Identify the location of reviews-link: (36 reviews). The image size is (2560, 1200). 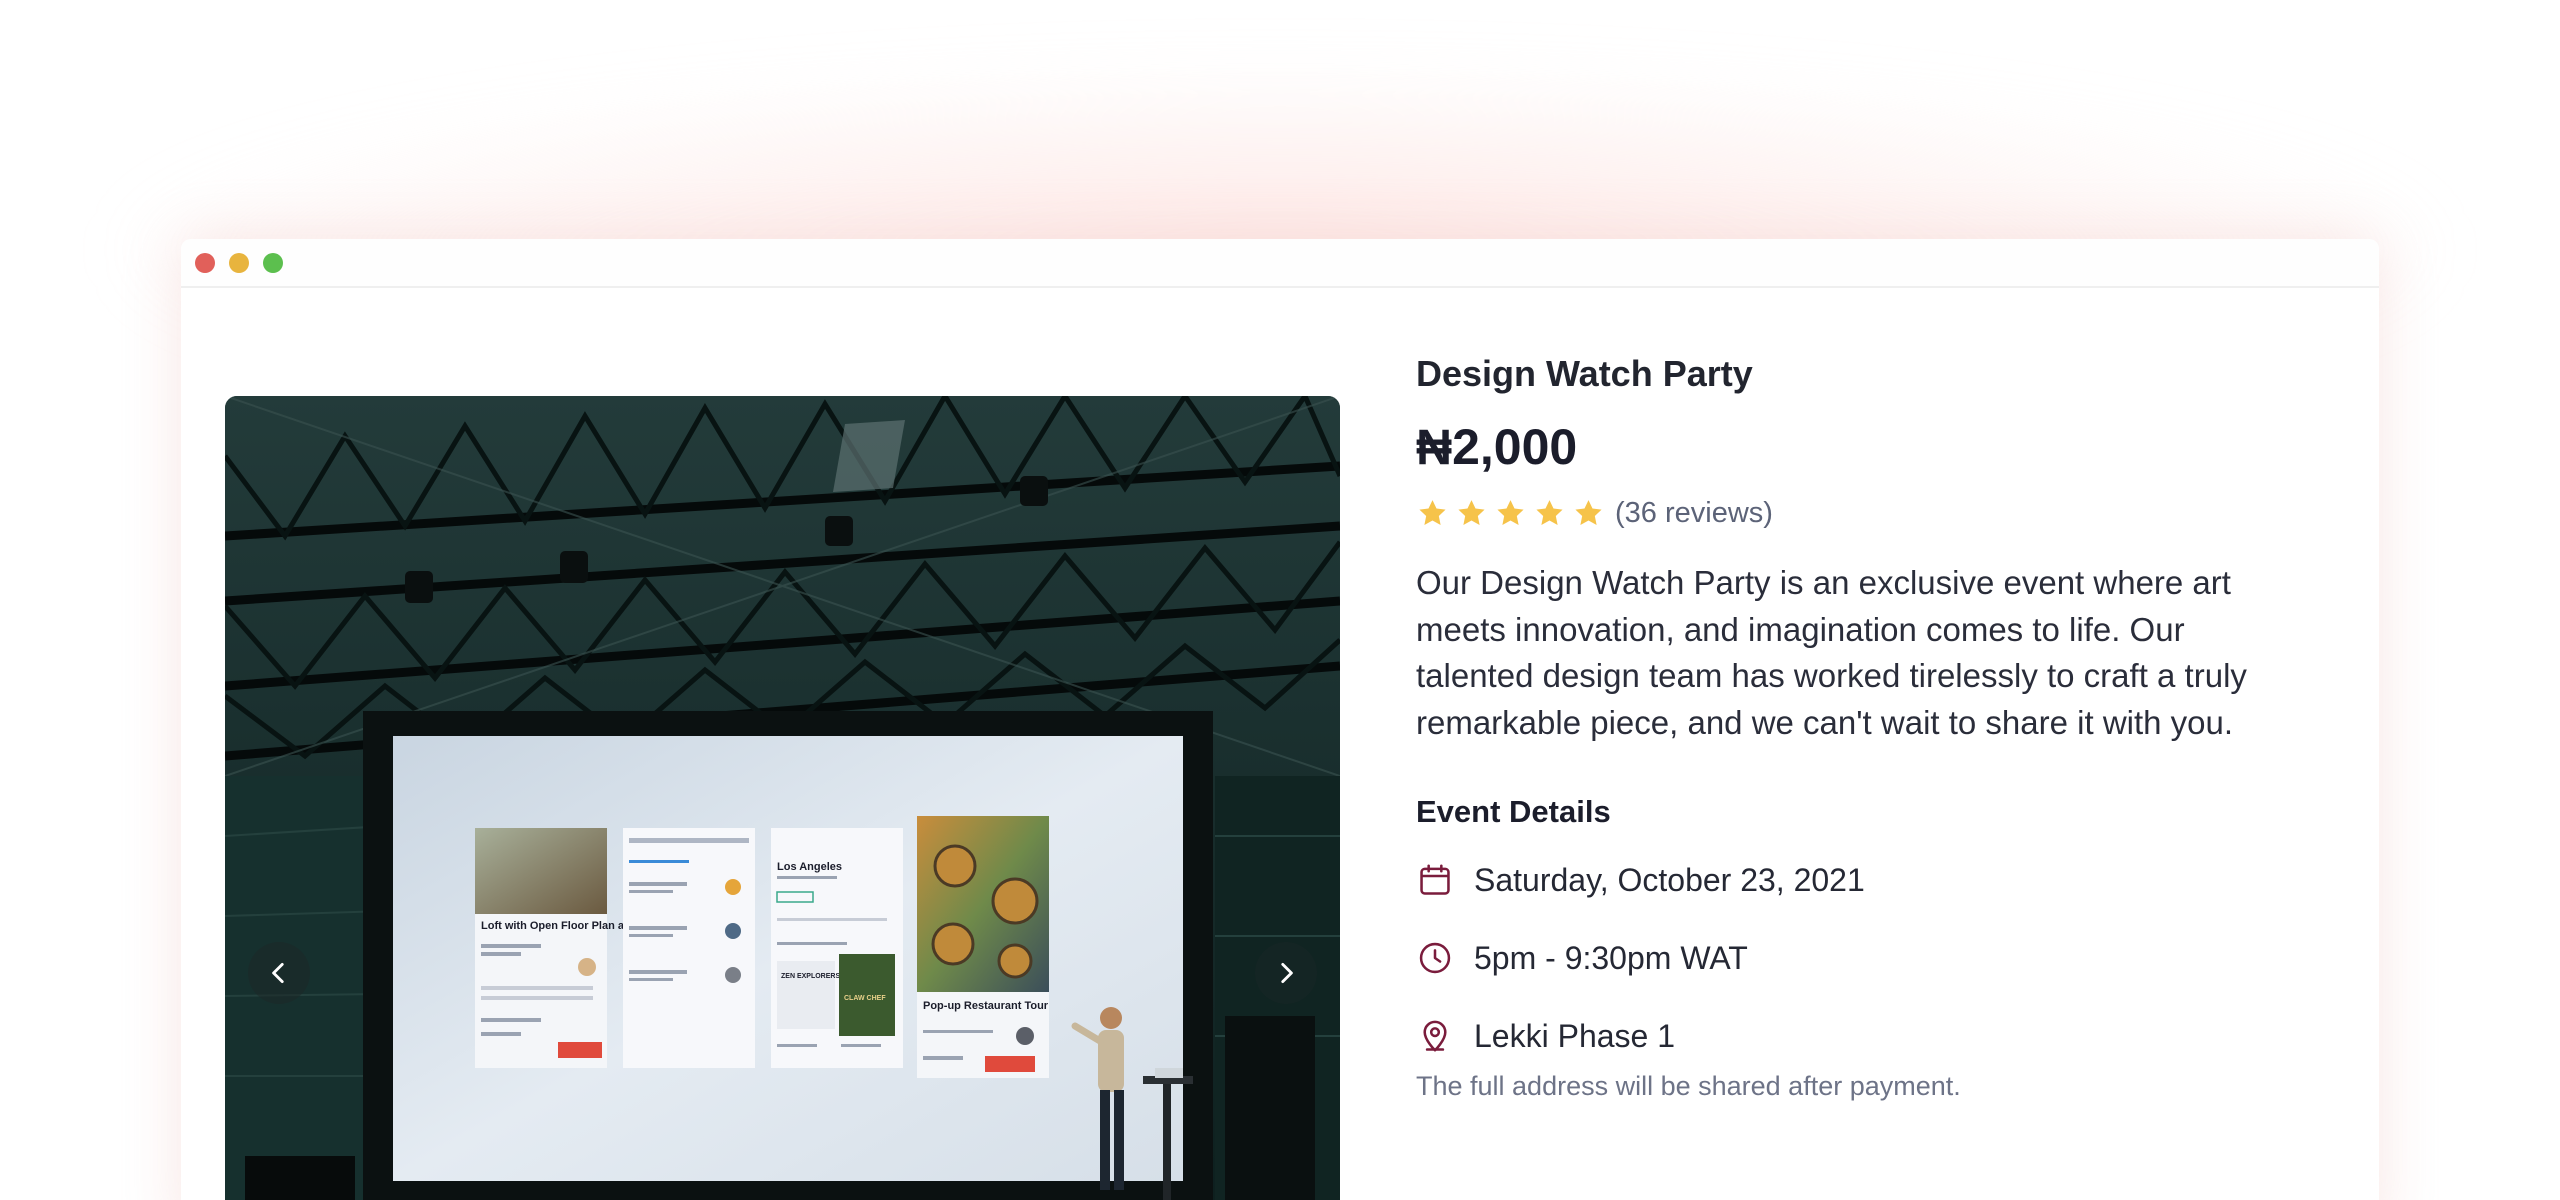
(1694, 513).